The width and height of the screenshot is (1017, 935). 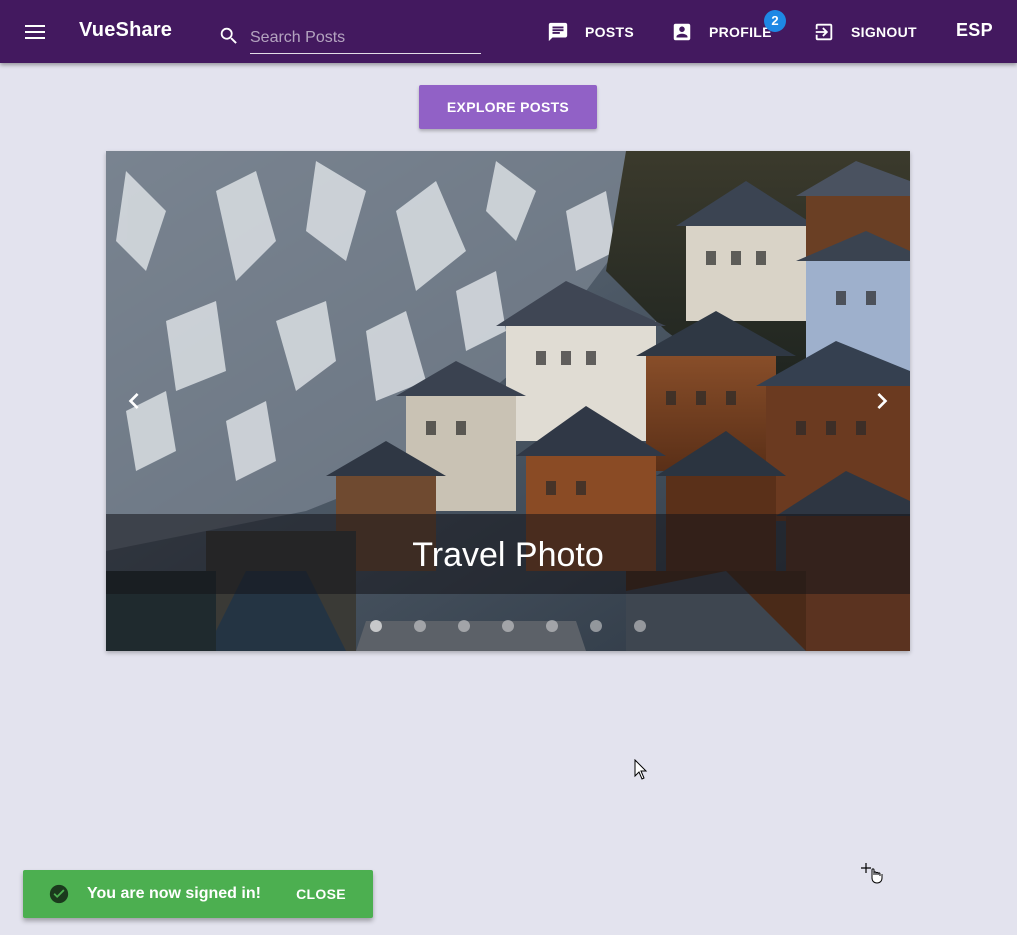 I want to click on forum-icon, so click(x=558, y=32).